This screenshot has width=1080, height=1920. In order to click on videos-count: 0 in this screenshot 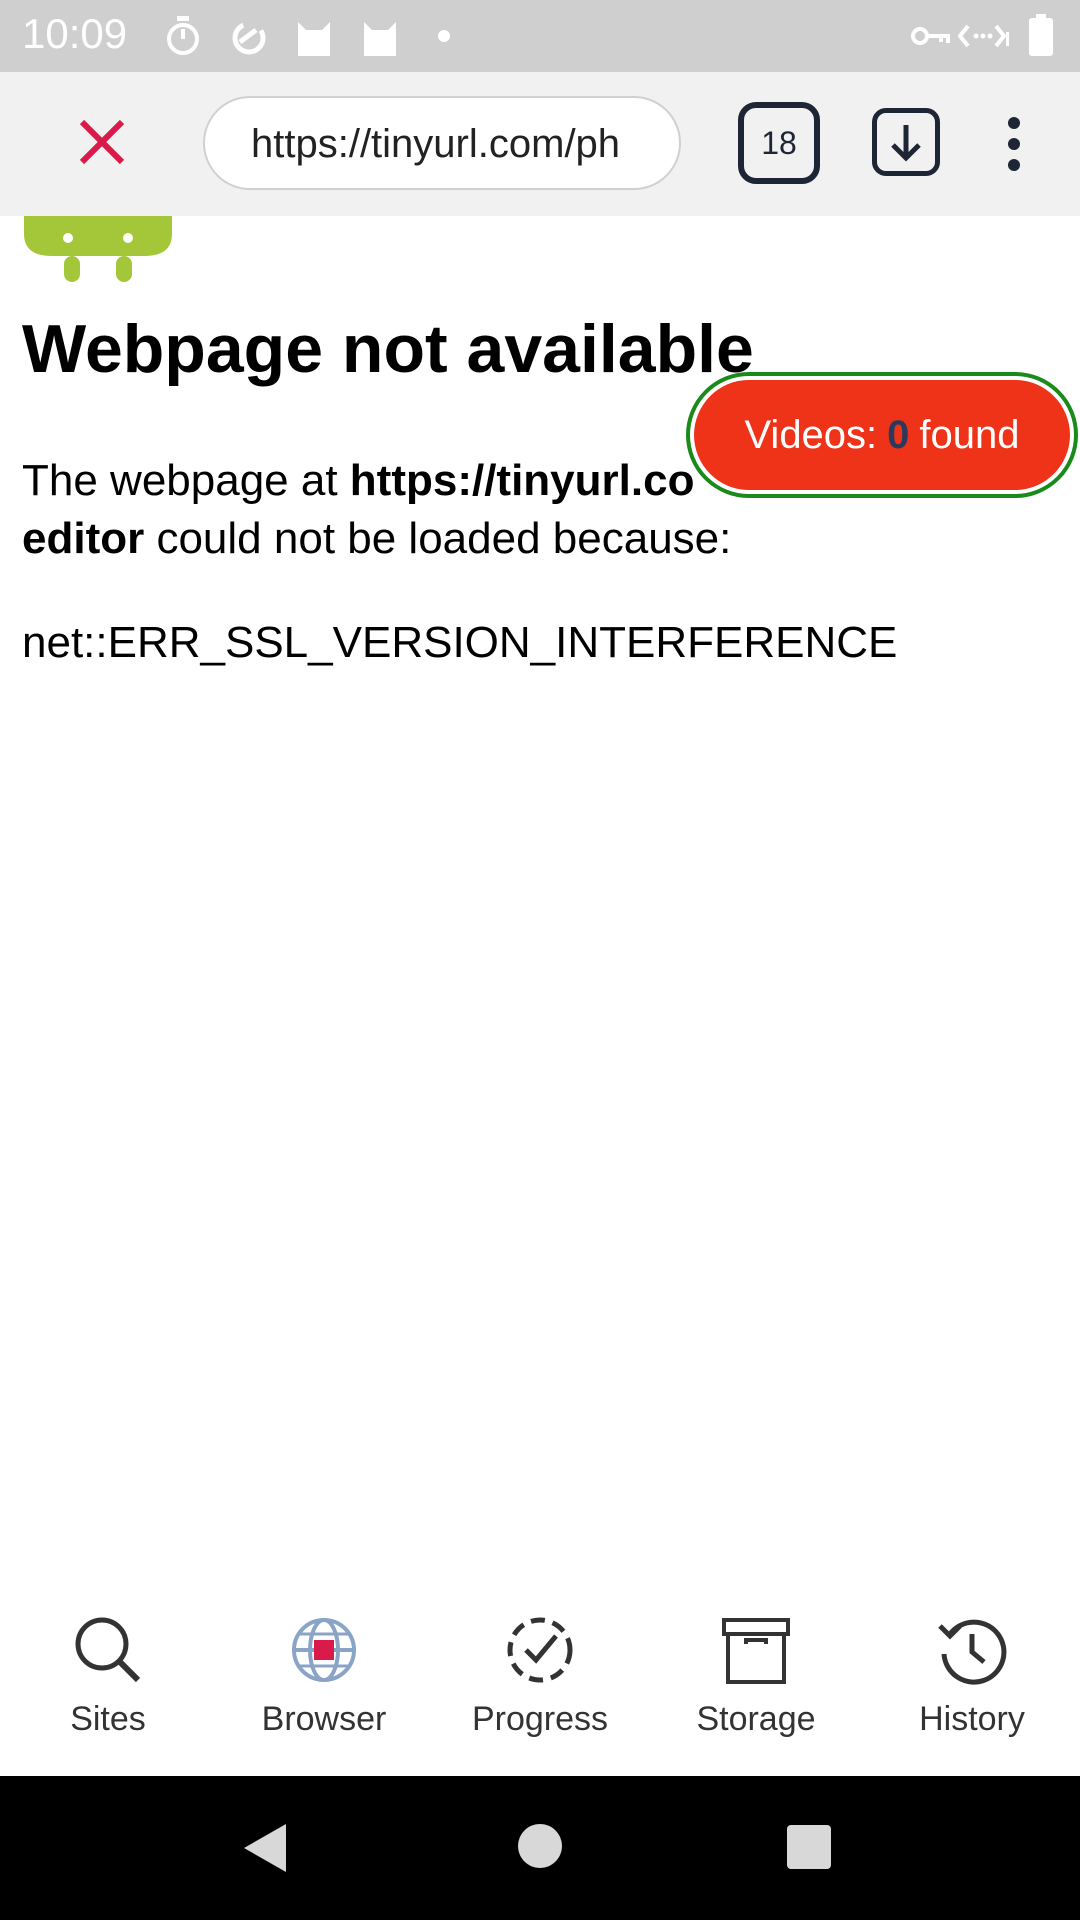, I will do `click(898, 434)`.